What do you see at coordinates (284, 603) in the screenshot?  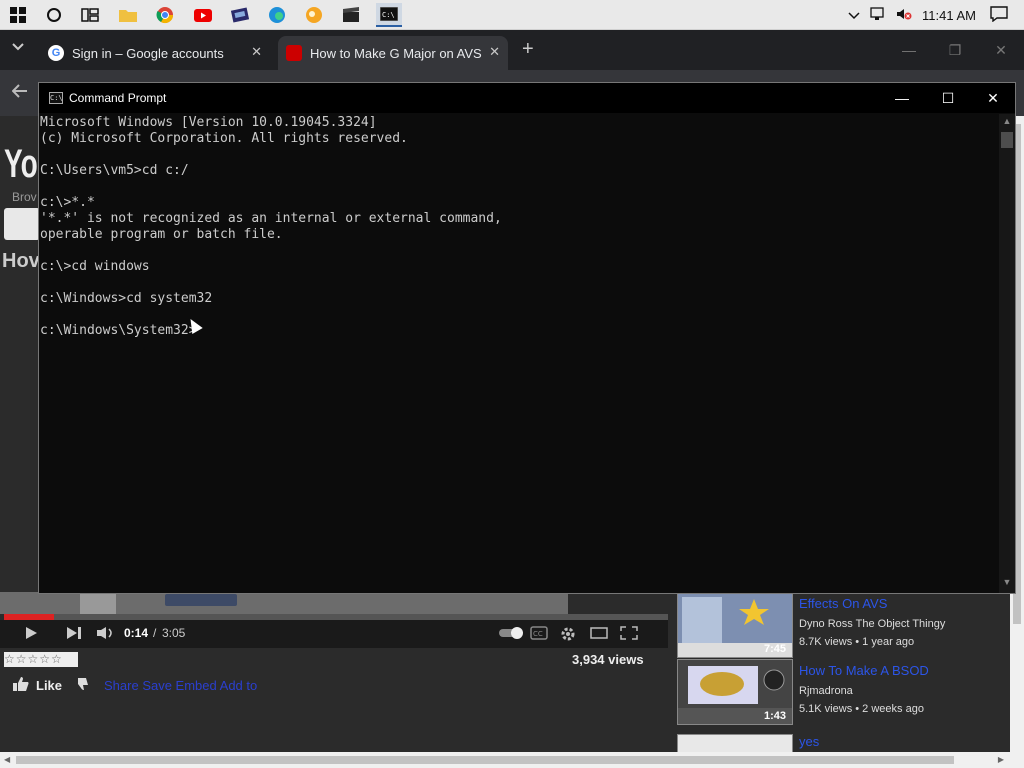 I see `video-frame` at bounding box center [284, 603].